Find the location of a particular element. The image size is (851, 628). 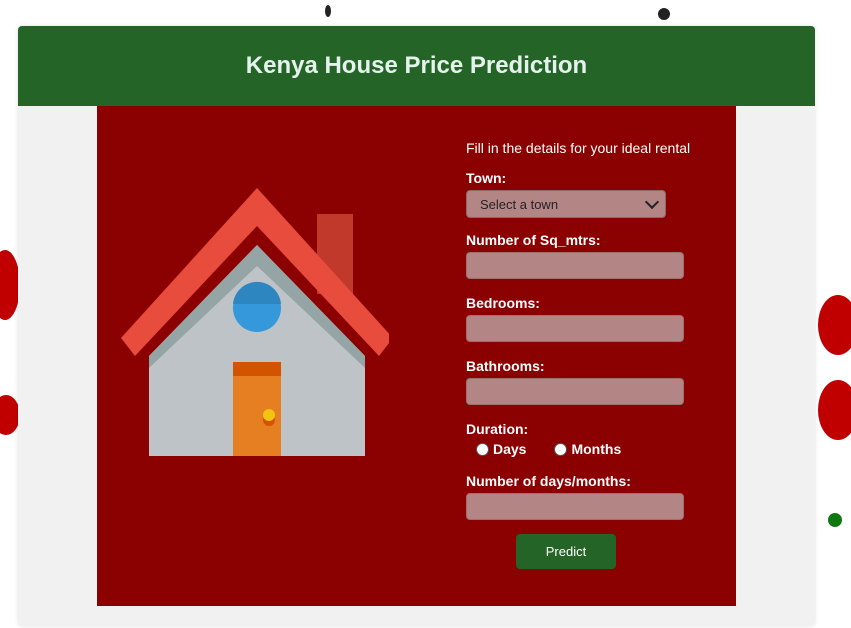

sqm-label: Number of Sq_mtrs: is located at coordinates (533, 240).